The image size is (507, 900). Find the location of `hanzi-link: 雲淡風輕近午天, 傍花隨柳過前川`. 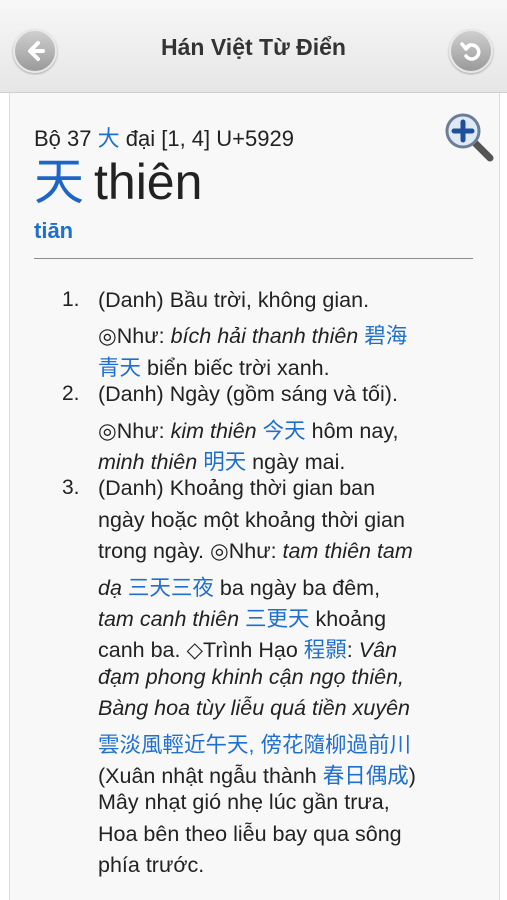

hanzi-link: 雲淡風輕近午天, 傍花隨柳過前川 is located at coordinates (254, 745).